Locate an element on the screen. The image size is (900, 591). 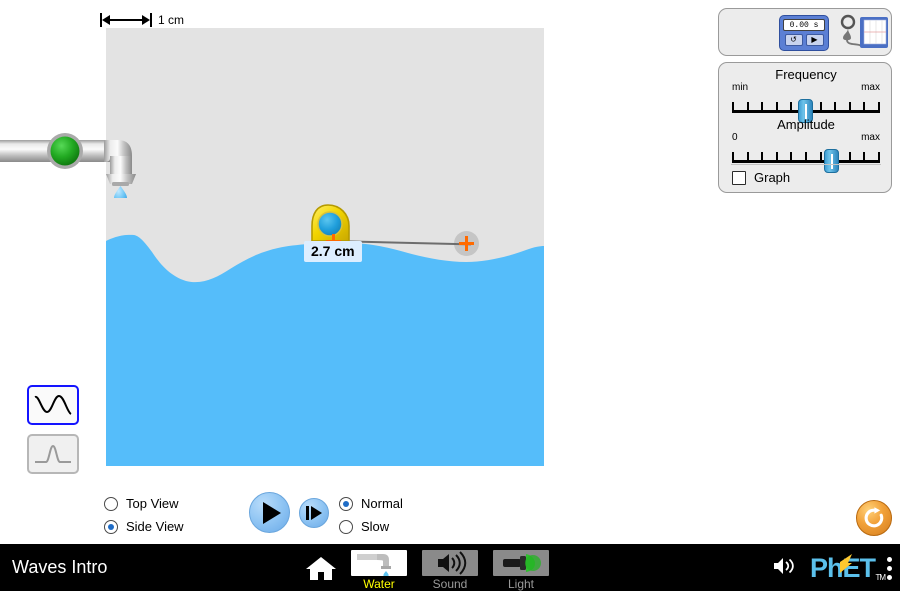
sim-title: Waves Intro is located at coordinates (60, 567).